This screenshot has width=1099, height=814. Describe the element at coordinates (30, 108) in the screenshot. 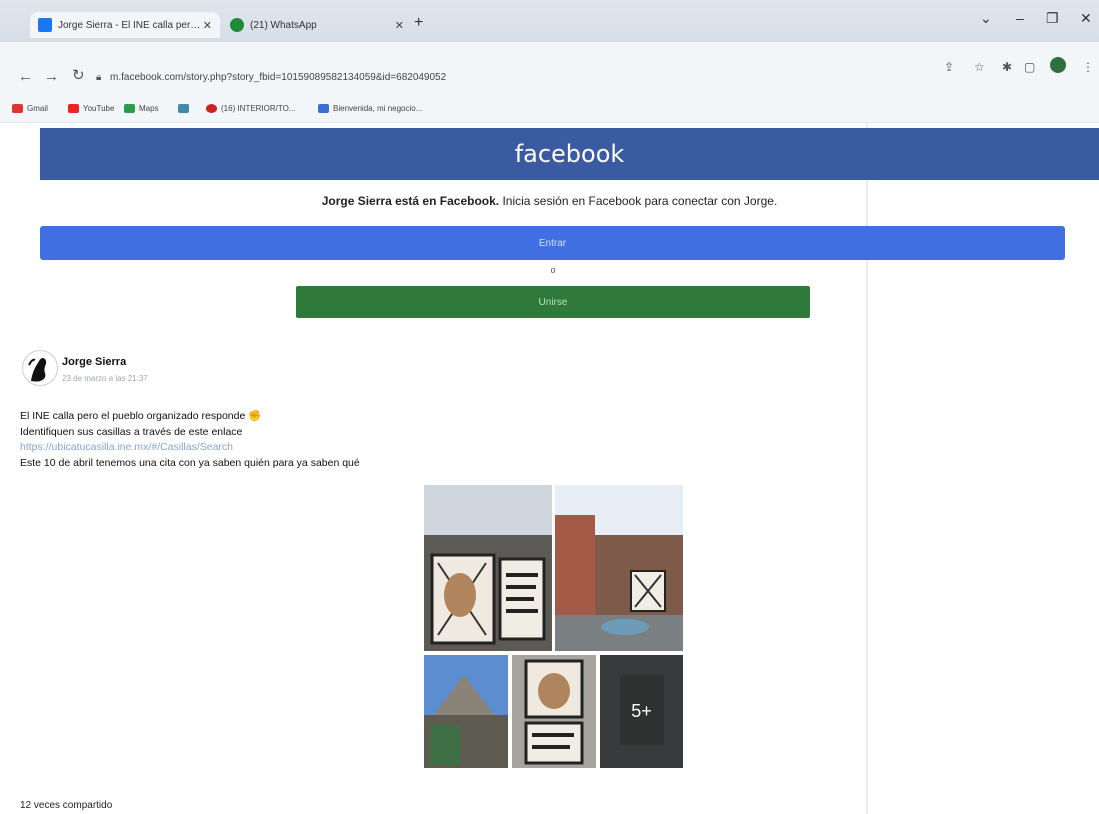

I see `bookmark-gmail: Gmail` at that location.